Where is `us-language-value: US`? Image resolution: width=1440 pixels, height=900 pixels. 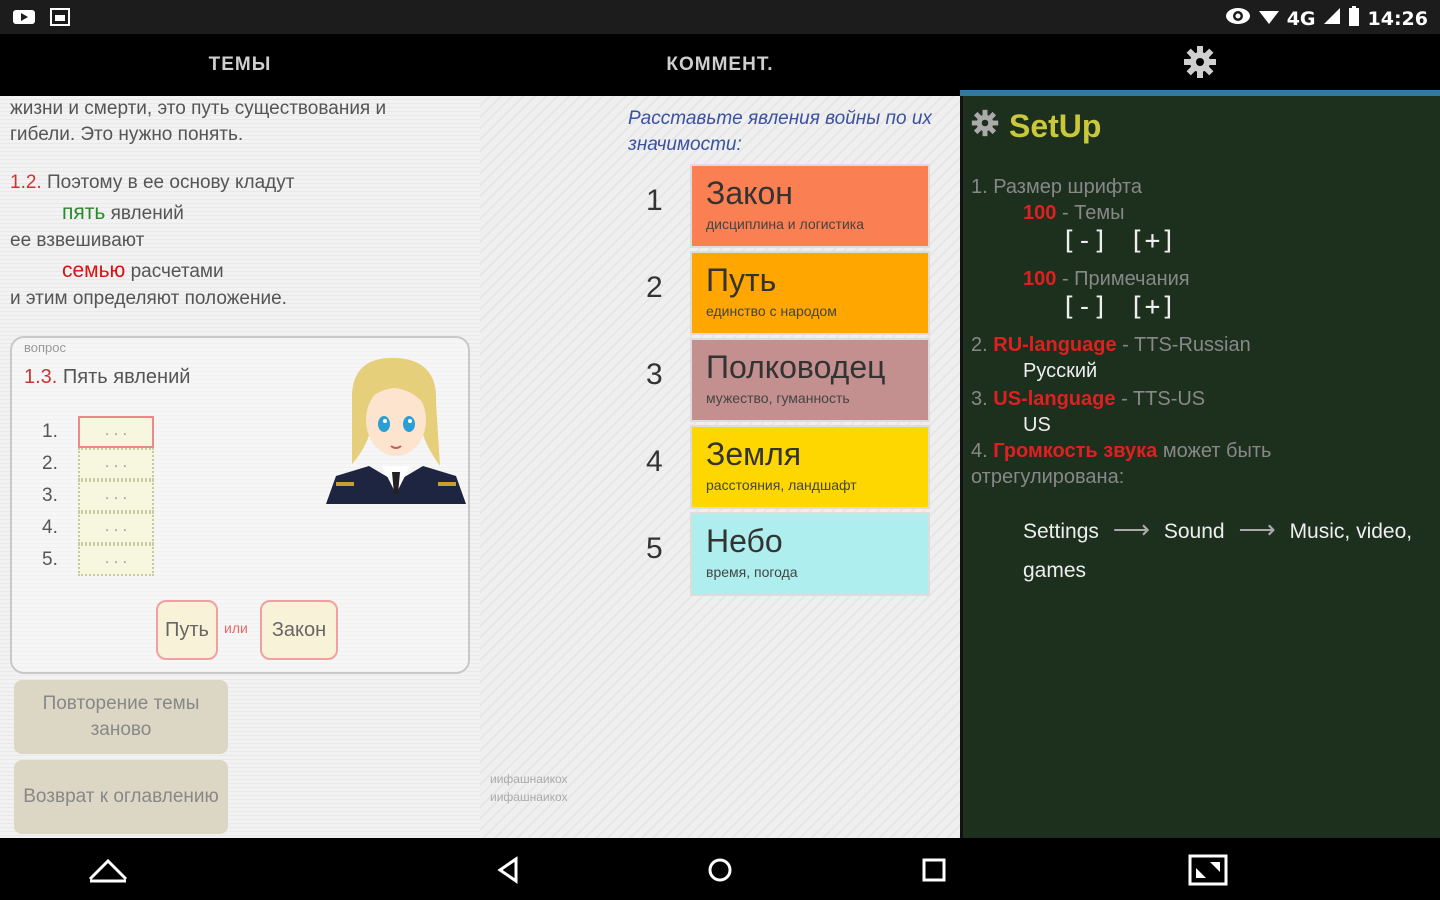 us-language-value: US is located at coordinates (1037, 425).